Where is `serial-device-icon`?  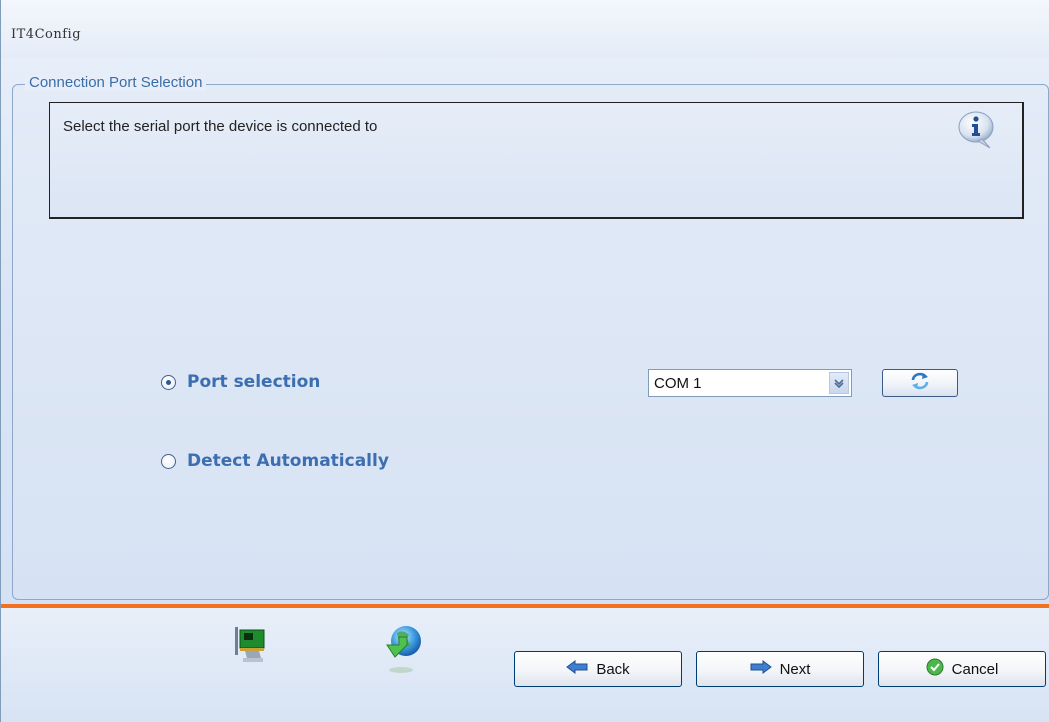
serial-device-icon is located at coordinates (251, 648).